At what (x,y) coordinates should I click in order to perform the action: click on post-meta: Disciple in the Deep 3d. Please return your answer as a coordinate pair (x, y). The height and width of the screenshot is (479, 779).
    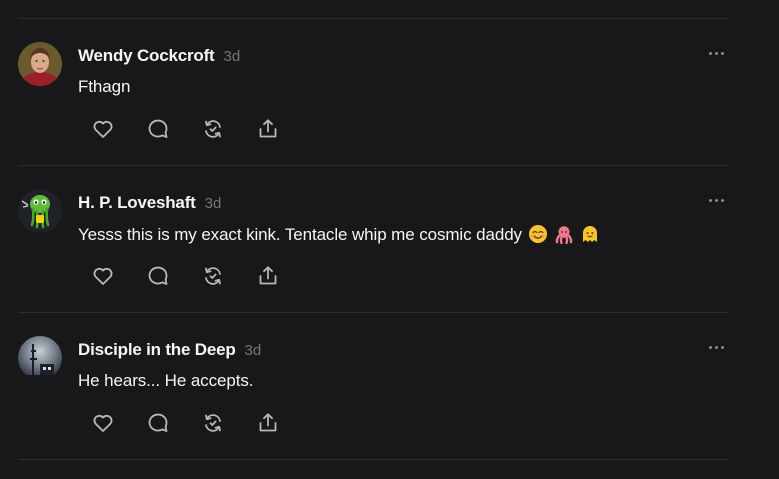
    Looking at the image, I should click on (169, 351).